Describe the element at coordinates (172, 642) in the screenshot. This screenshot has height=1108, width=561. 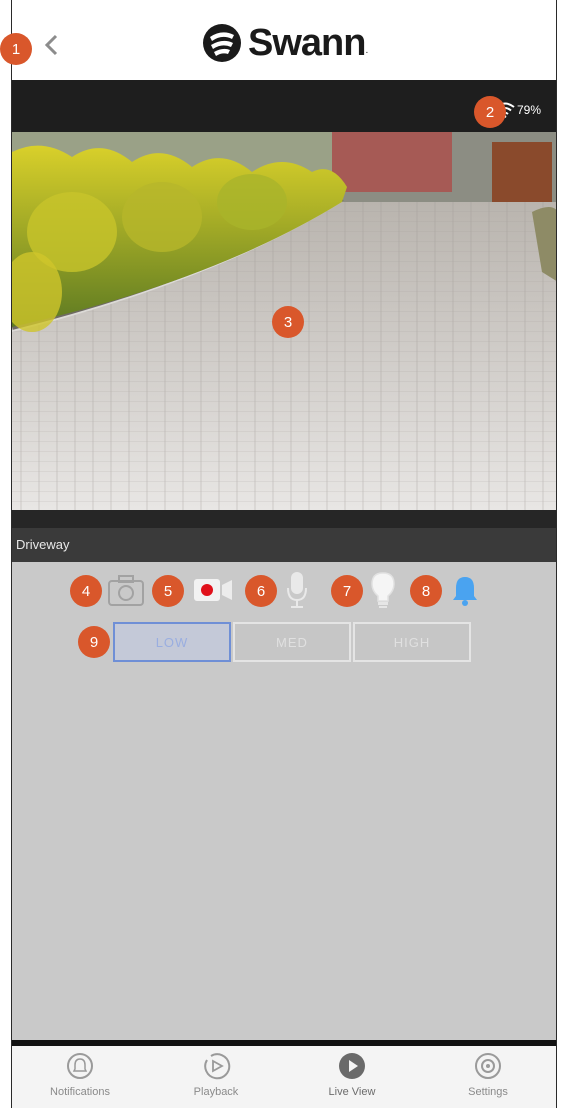
I see `resolution-low-button: LOW` at that location.